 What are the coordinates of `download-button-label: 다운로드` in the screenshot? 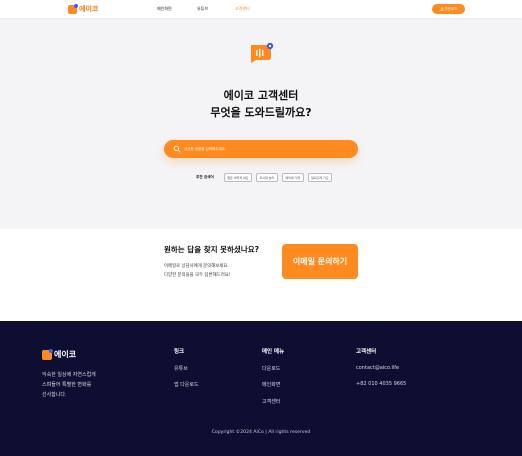 It's located at (451, 8).